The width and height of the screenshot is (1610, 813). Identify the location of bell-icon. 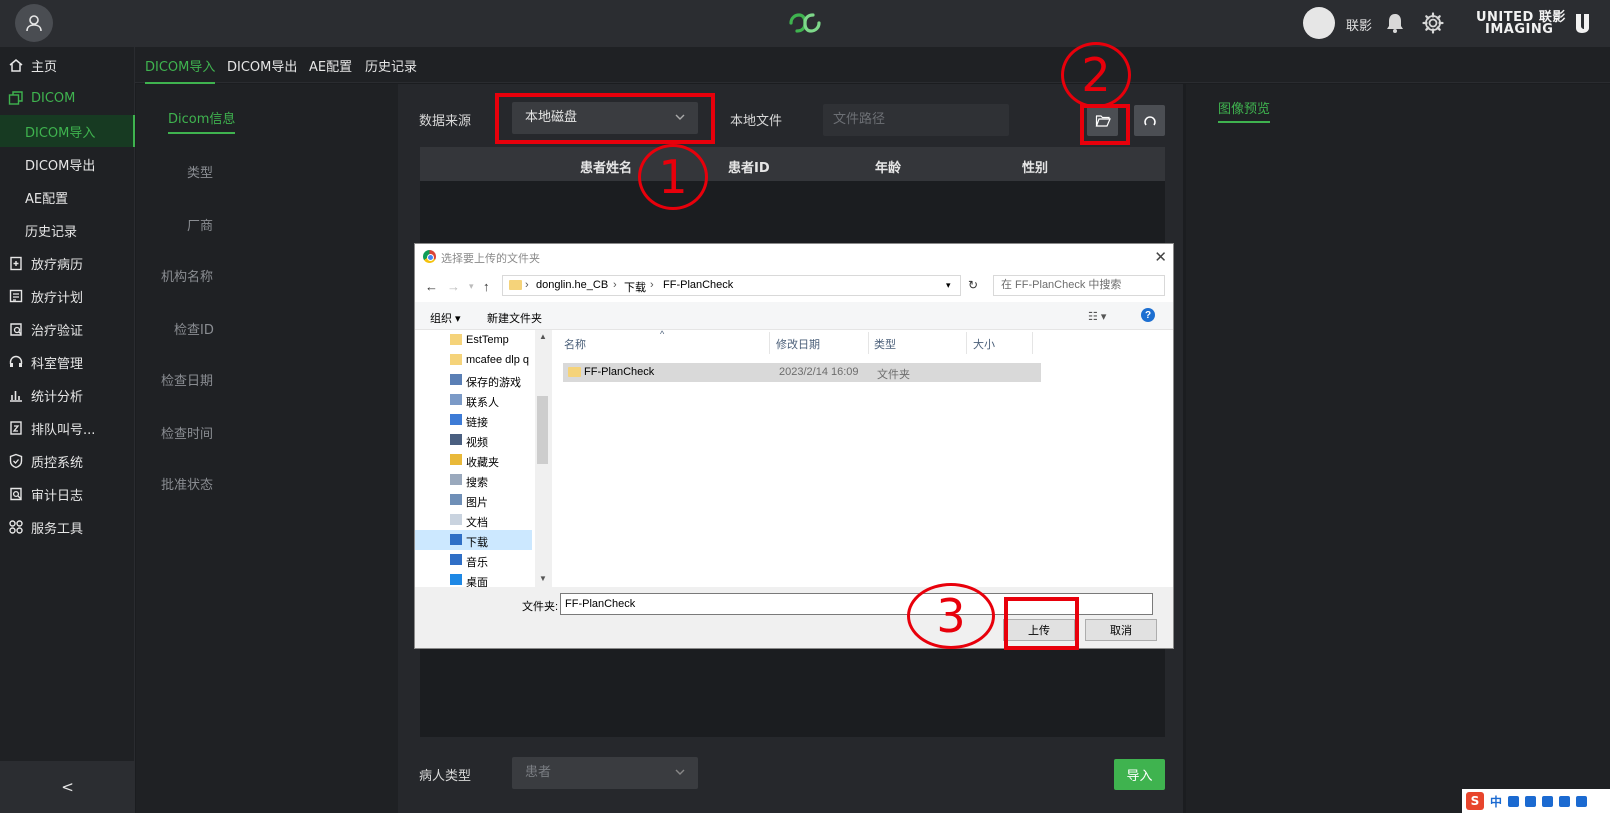
(1395, 23).